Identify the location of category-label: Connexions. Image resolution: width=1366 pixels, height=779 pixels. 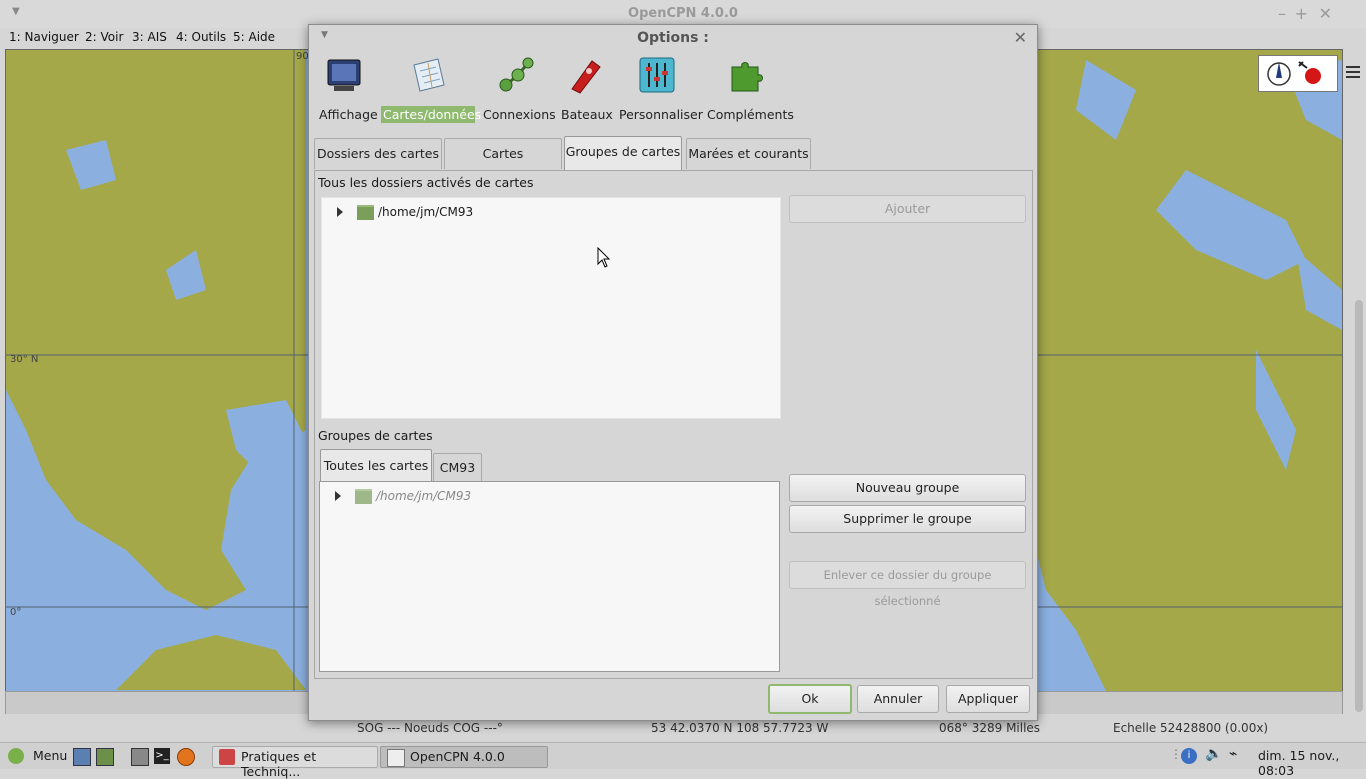
(519, 114).